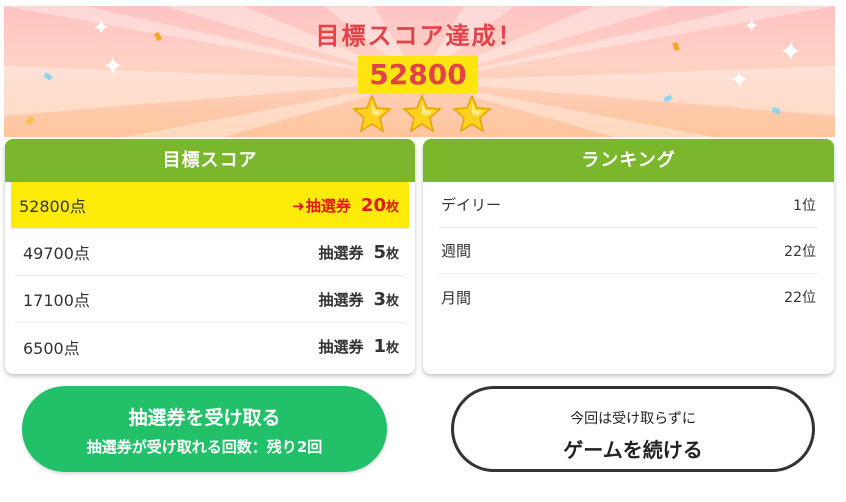  Describe the element at coordinates (204, 447) in the screenshot. I see `remaining-receive-count: 抽選券が受け取れる回数：残り2回` at that location.